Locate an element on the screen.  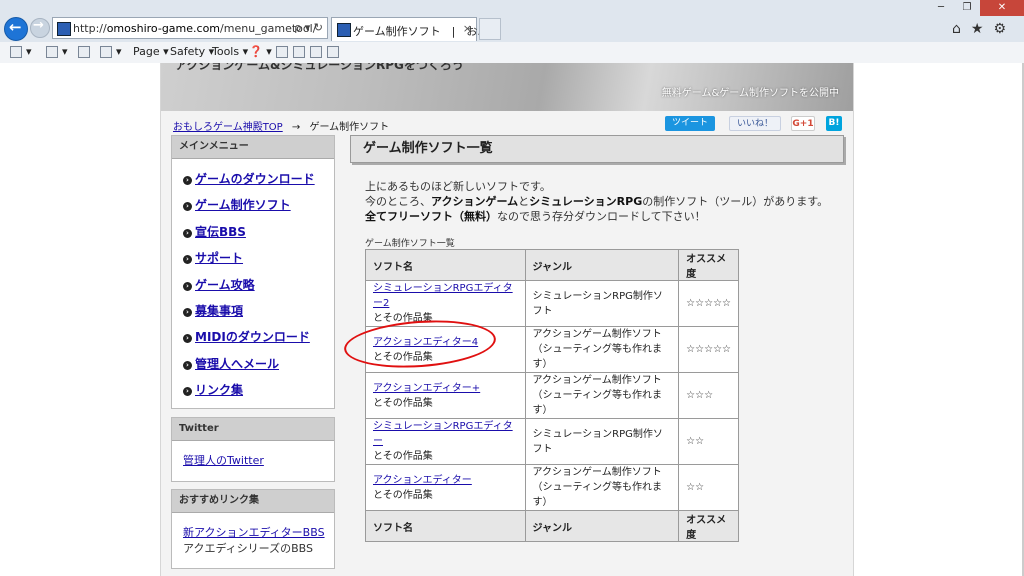
software-link: シミュレーションRPGエディター is located at coordinates (443, 434).